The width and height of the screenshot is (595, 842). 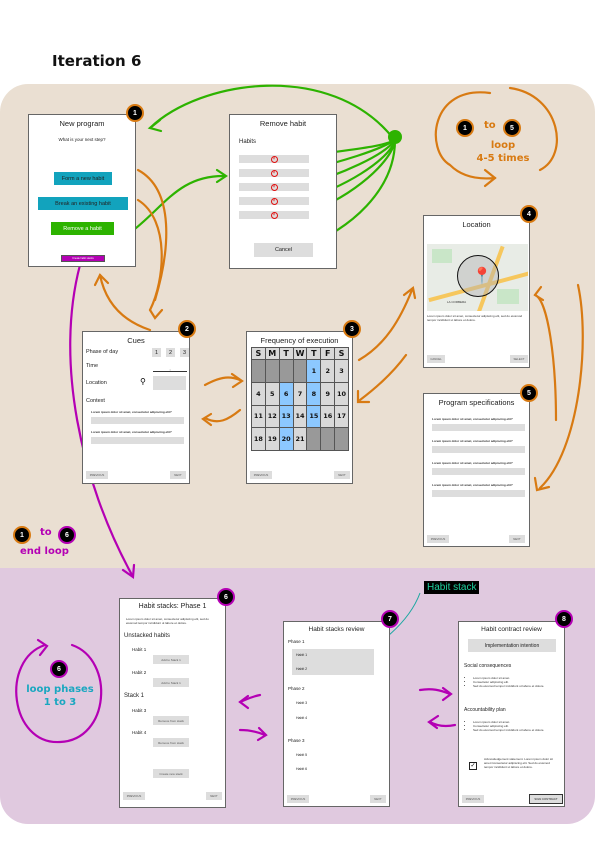 I want to click on screen-remove-habit: Remove habit Habits Cancel × × × × ×, so click(x=283, y=191).